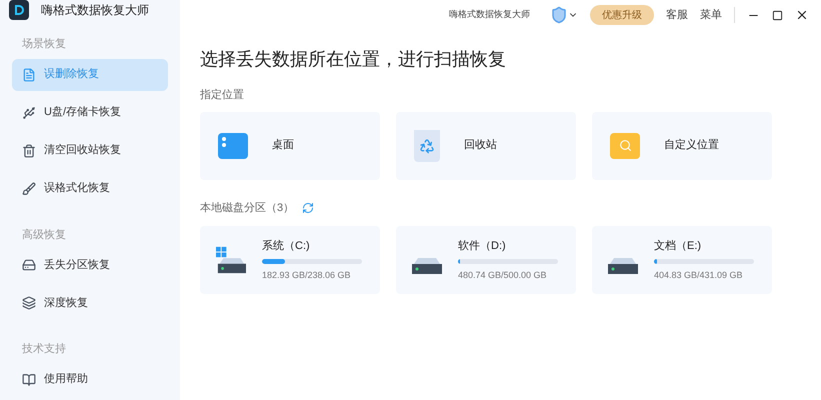 This screenshot has height=400, width=821. Describe the element at coordinates (90, 112) in the screenshot. I see `sidebar-item: U盘/存储卡恢复` at that location.